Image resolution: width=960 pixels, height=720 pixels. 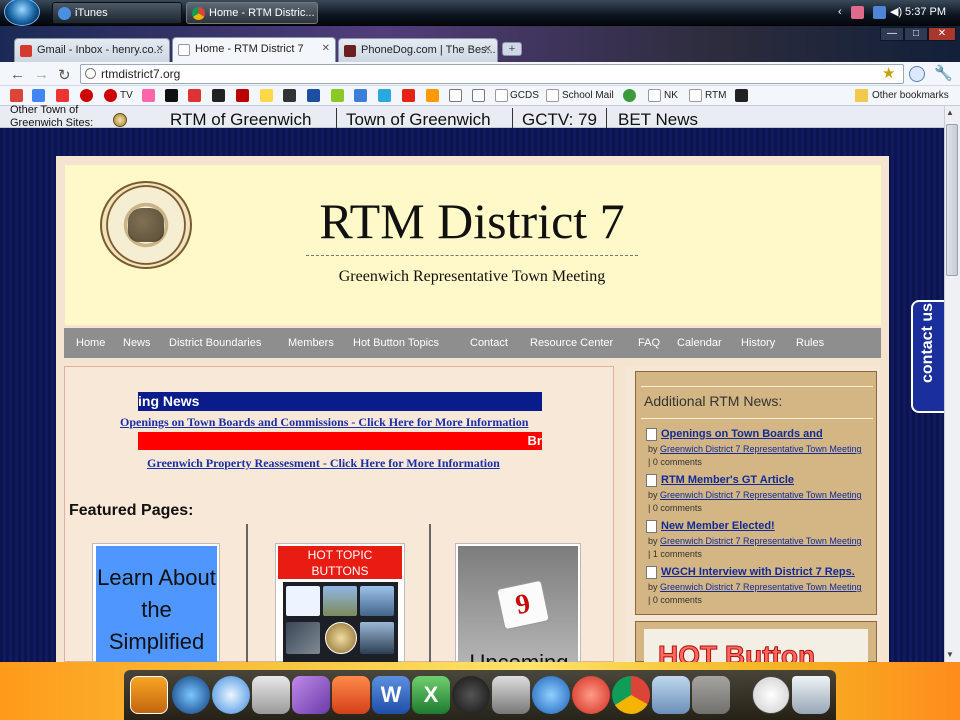 What do you see at coordinates (110, 95) in the screenshot?
I see `bookmark-cnet-tv-icon` at bounding box center [110, 95].